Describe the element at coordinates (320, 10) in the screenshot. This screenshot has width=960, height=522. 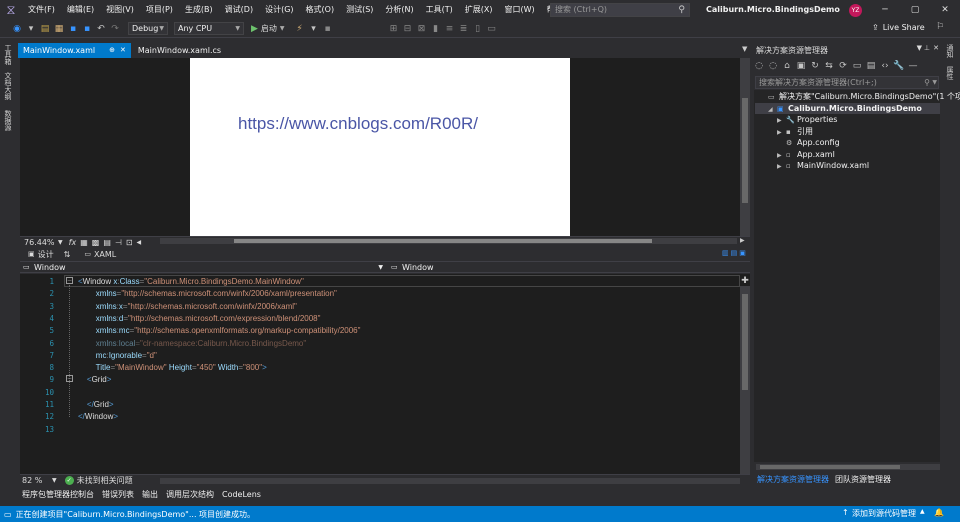
I see `menu-item: 格式(O)` at that location.